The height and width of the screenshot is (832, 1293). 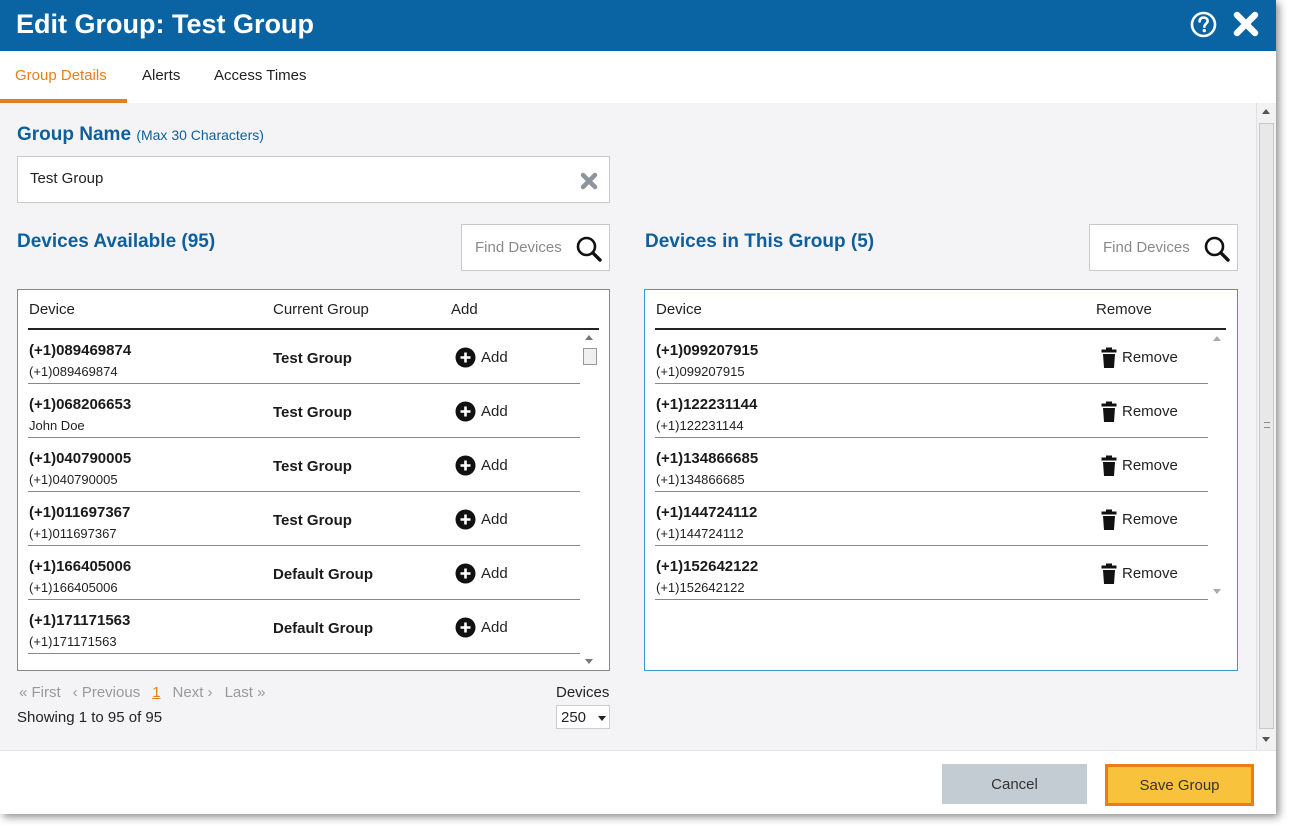 I want to click on device-name: (+1)152642122, so click(x=700, y=587).